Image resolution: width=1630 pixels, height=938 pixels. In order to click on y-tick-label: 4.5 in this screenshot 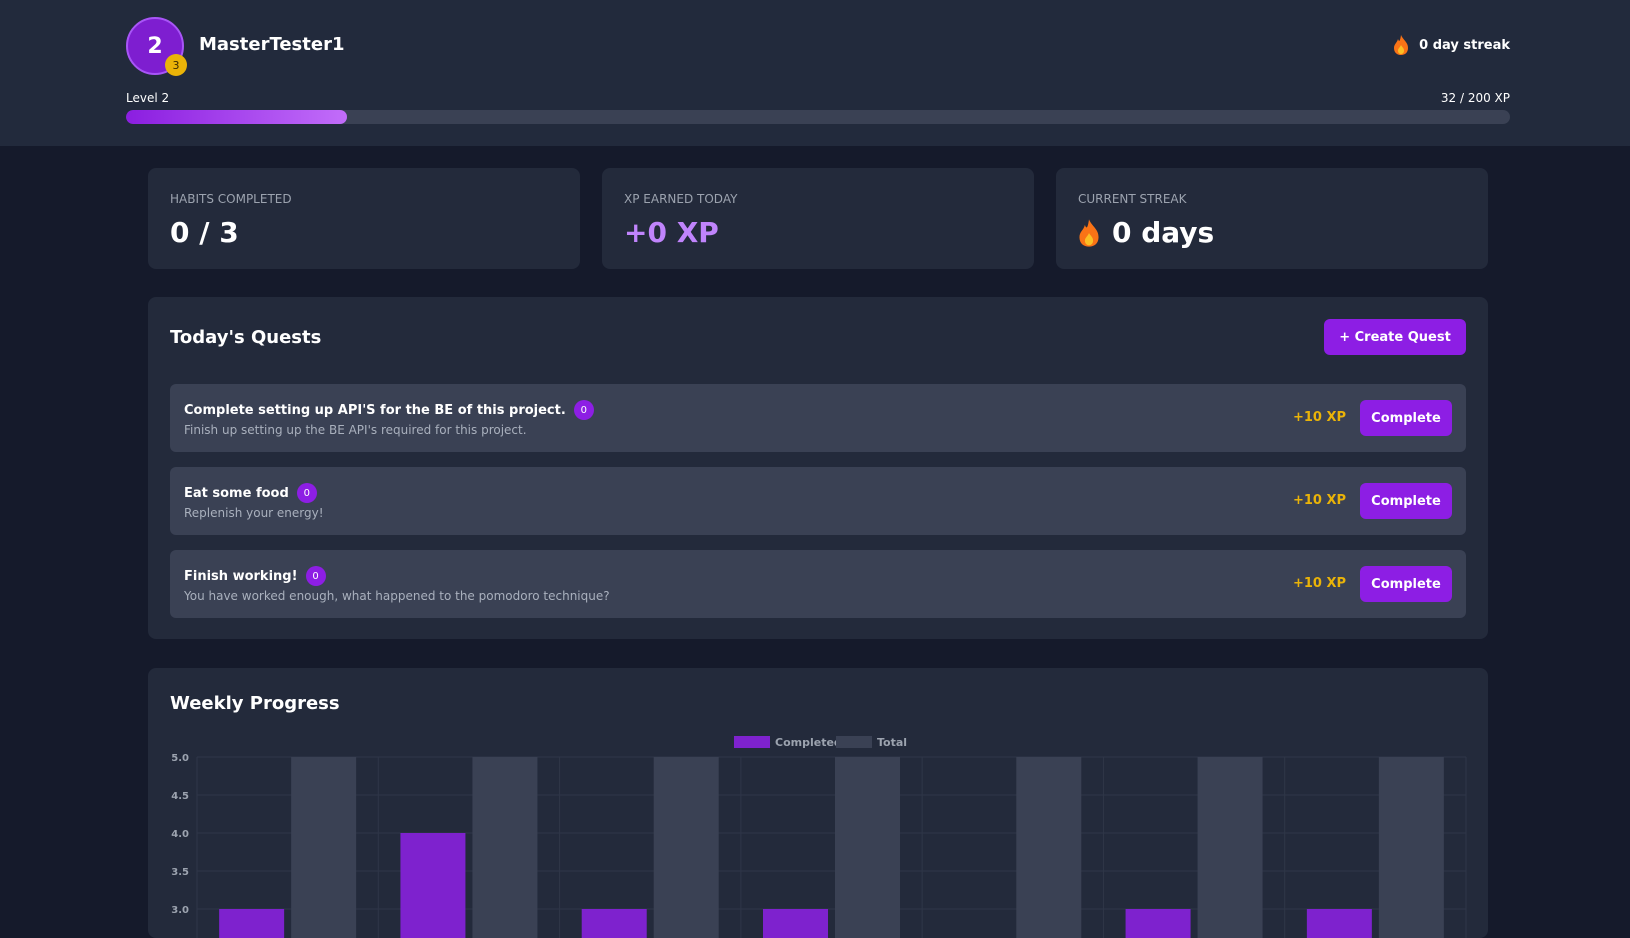, I will do `click(180, 796)`.